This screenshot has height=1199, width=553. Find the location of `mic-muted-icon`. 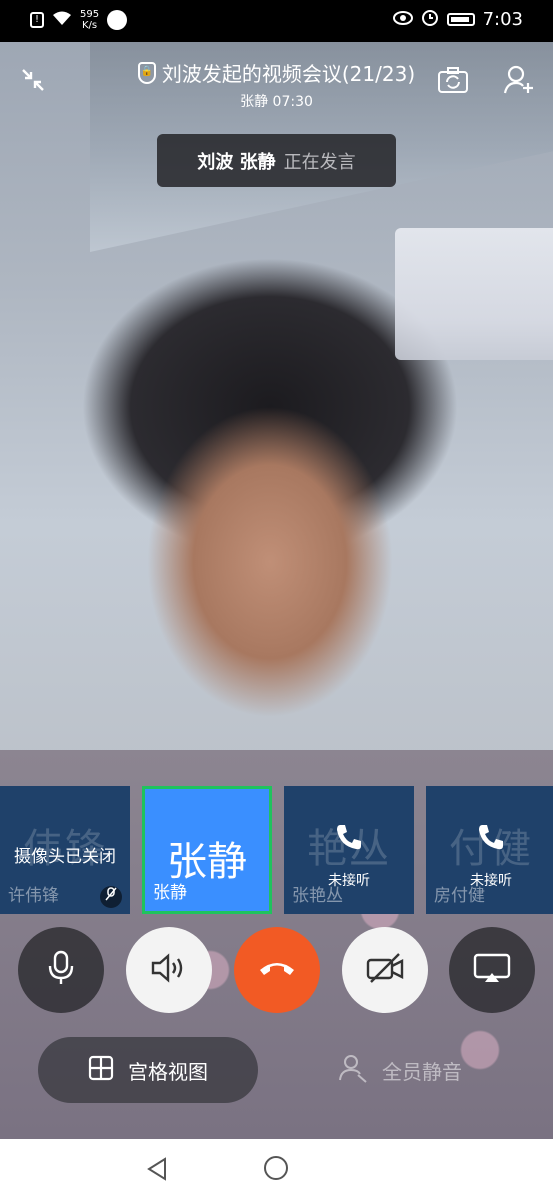

mic-muted-icon is located at coordinates (111, 897).